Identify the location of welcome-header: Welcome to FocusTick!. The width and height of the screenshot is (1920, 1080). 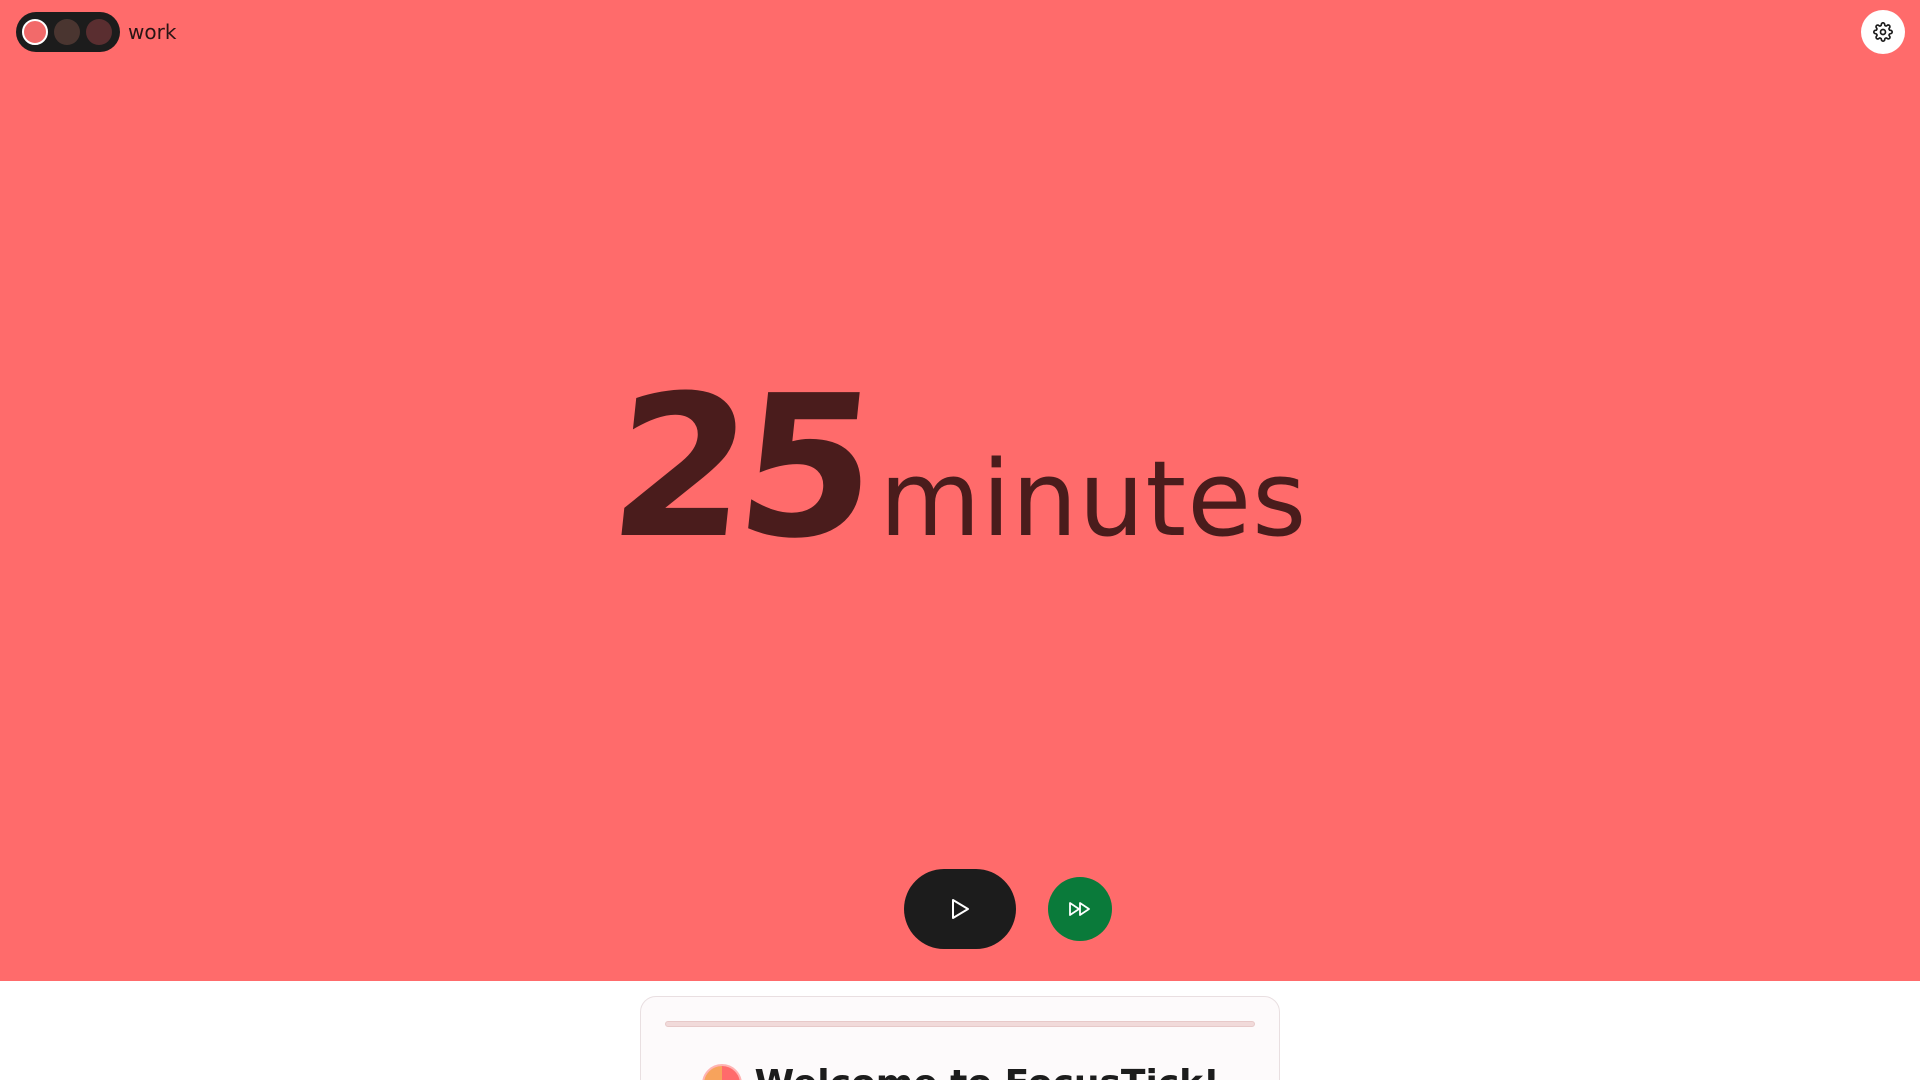
(960, 1071).